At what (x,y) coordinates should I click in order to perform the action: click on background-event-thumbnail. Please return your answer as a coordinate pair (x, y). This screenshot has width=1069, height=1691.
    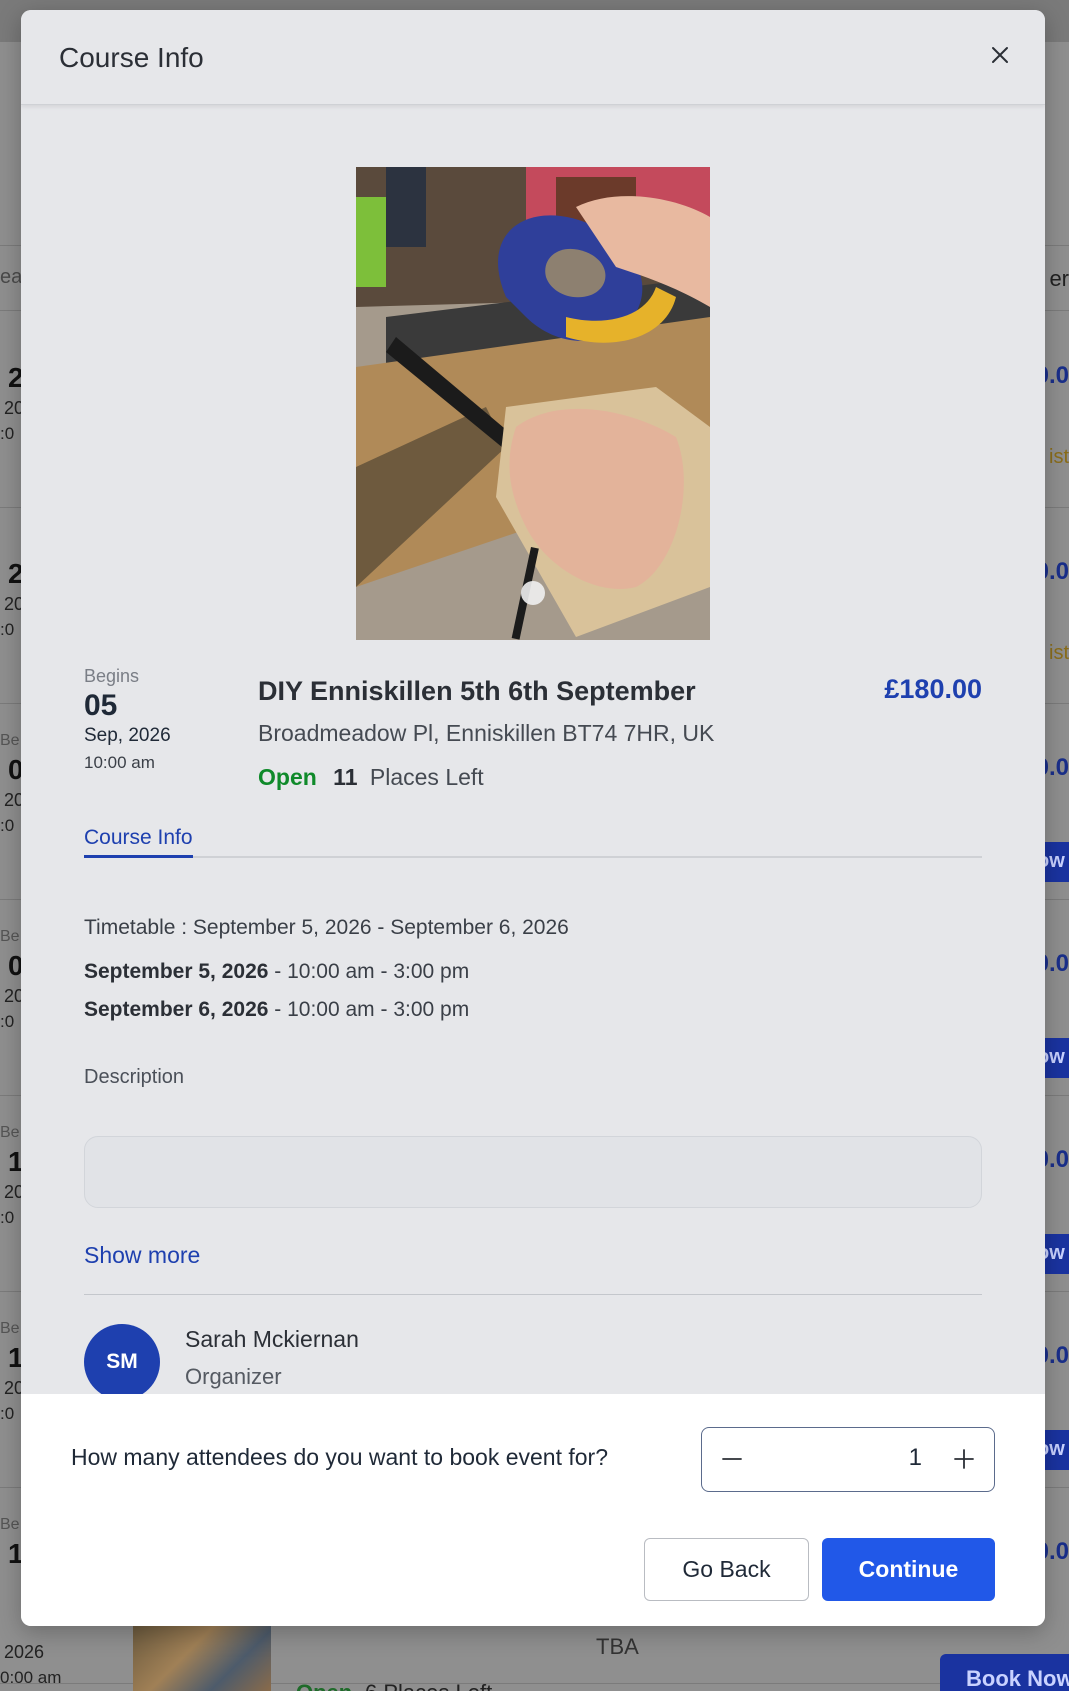
    Looking at the image, I should click on (202, 1658).